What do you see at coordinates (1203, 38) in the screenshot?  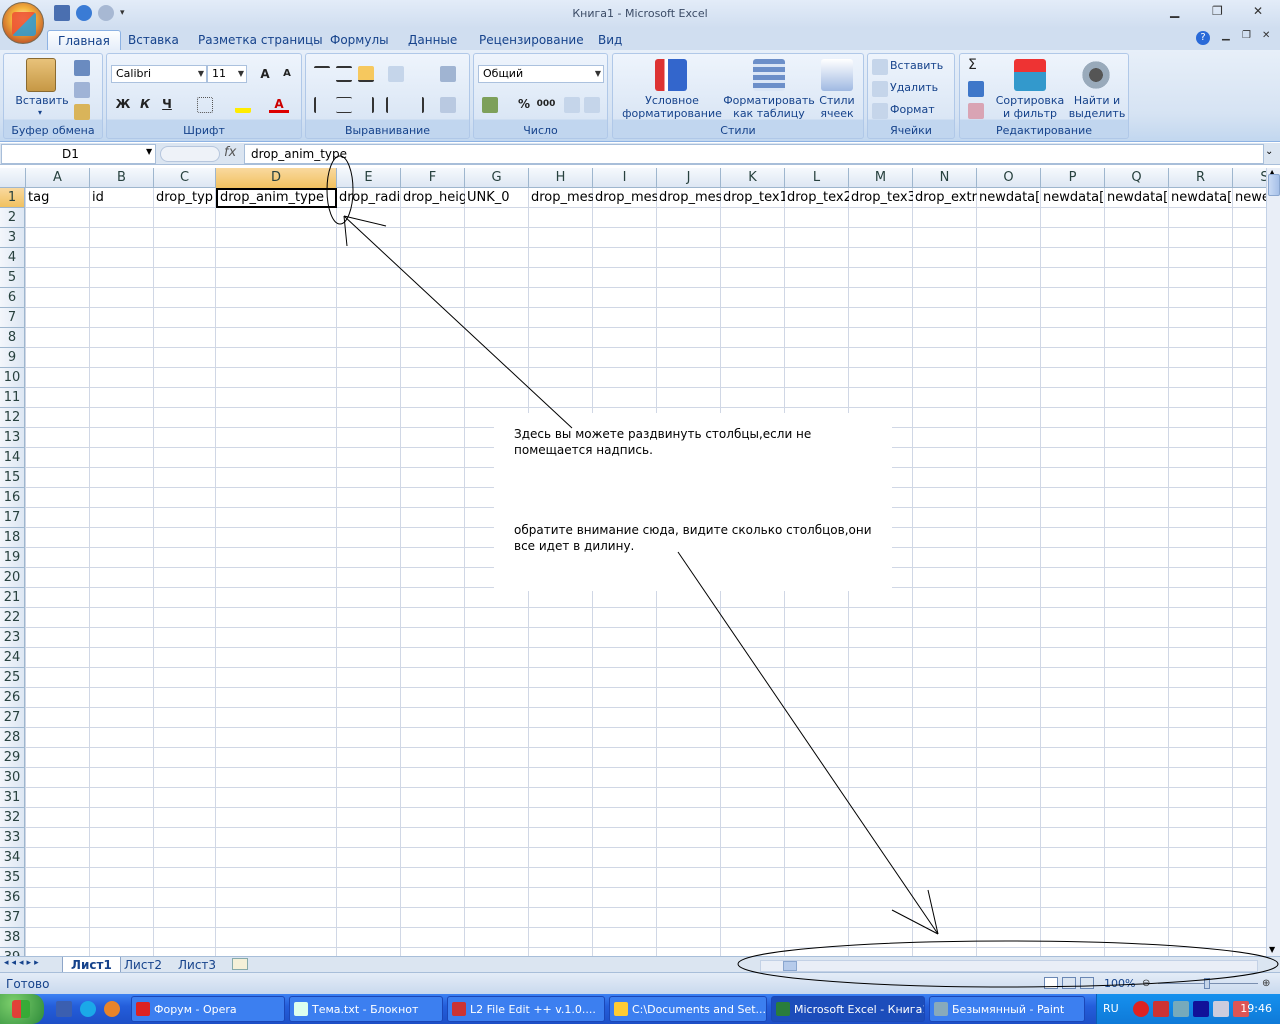 I see `help-icon: ?` at bounding box center [1203, 38].